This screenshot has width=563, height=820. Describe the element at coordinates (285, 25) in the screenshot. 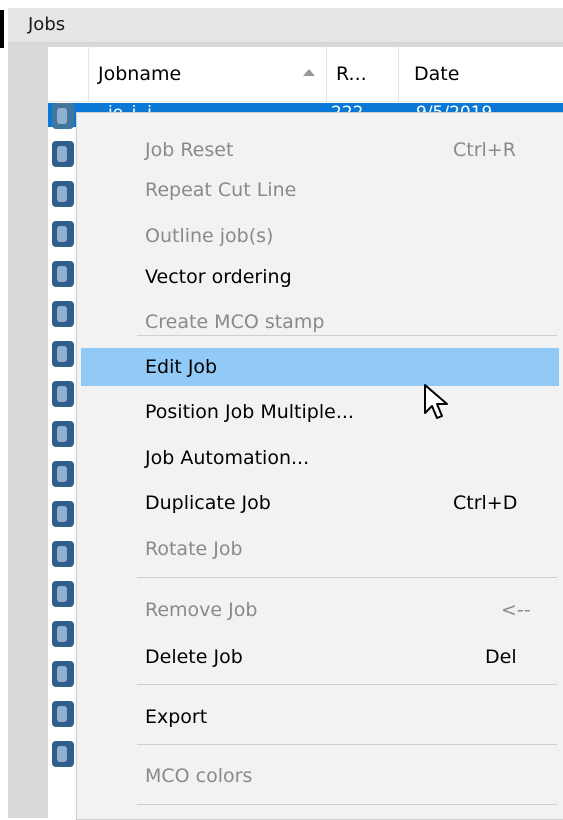

I see `jobs-panel-header: Jobs` at that location.